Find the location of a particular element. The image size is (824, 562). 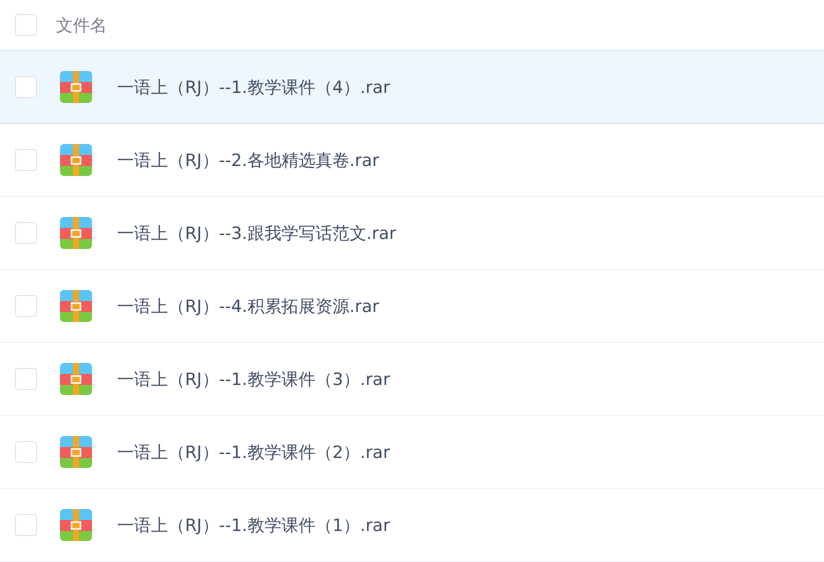

column-header: 文件名 is located at coordinates (81, 25).